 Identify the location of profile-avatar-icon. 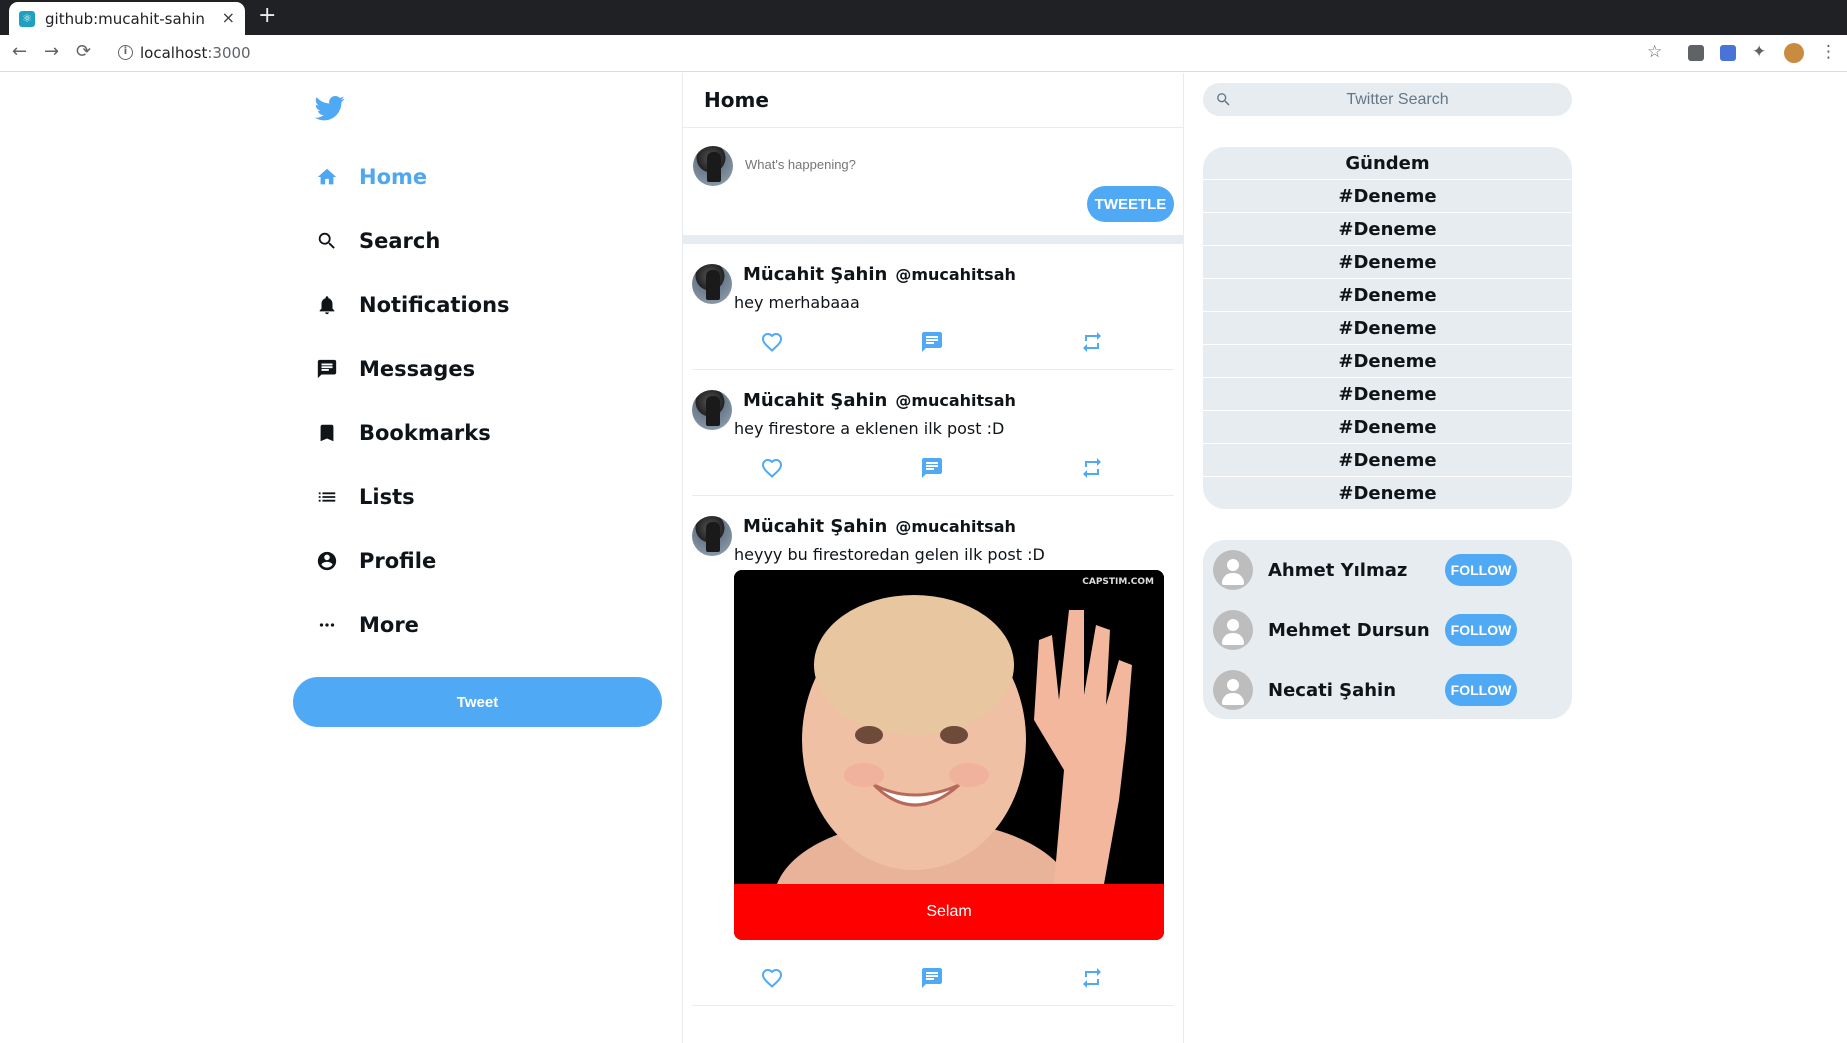
(1794, 53).